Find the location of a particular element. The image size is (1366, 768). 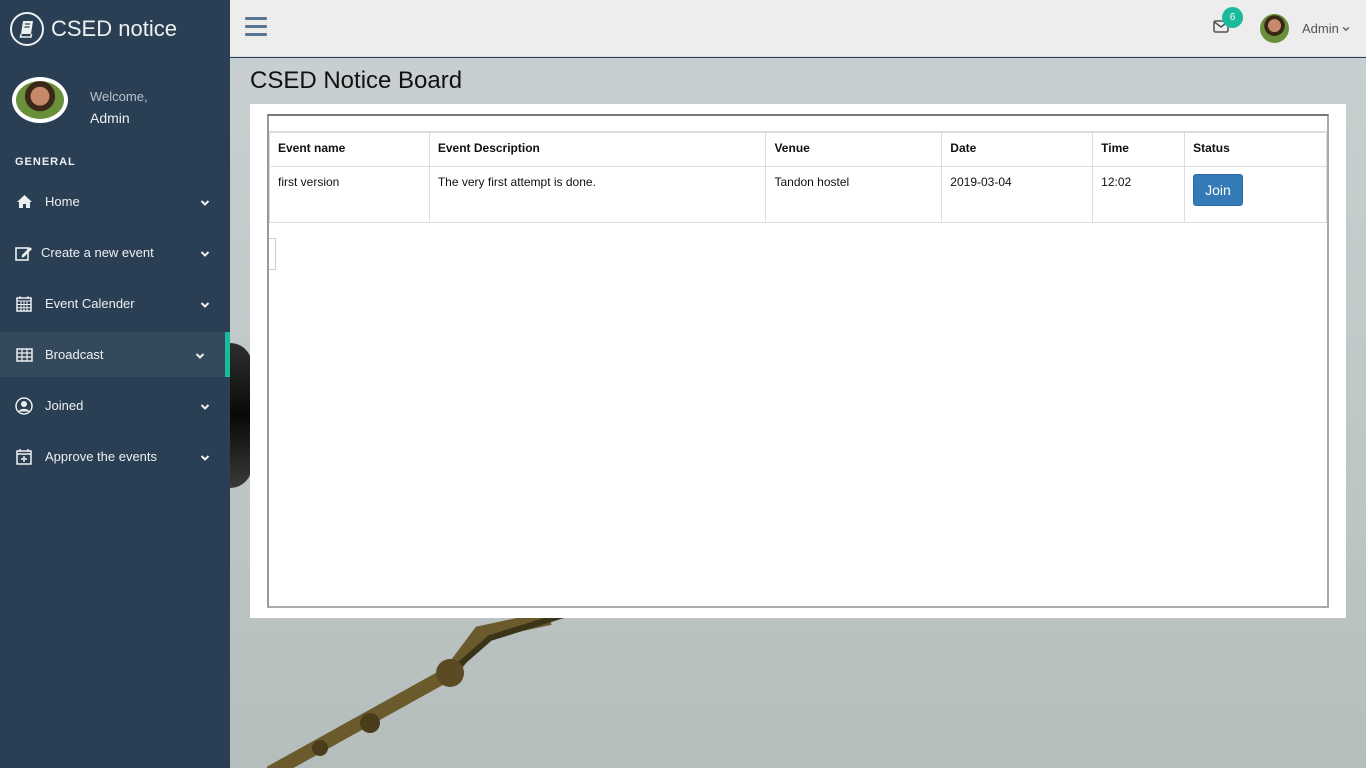

sidebar-item-broadcast: Broadcast is located at coordinates (115, 354).